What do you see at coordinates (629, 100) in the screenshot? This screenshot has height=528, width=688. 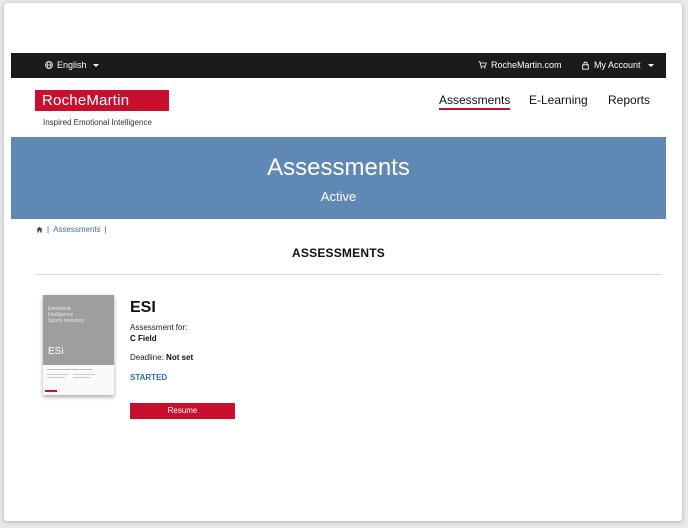 I see `nav-reports: Reports` at bounding box center [629, 100].